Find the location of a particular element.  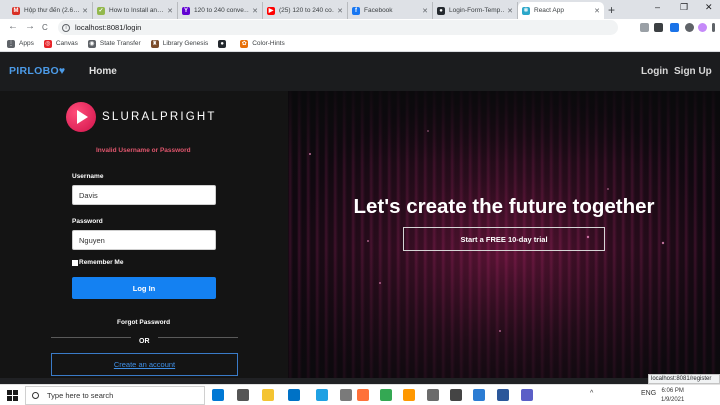

back-icon: ← is located at coordinates (13, 27).